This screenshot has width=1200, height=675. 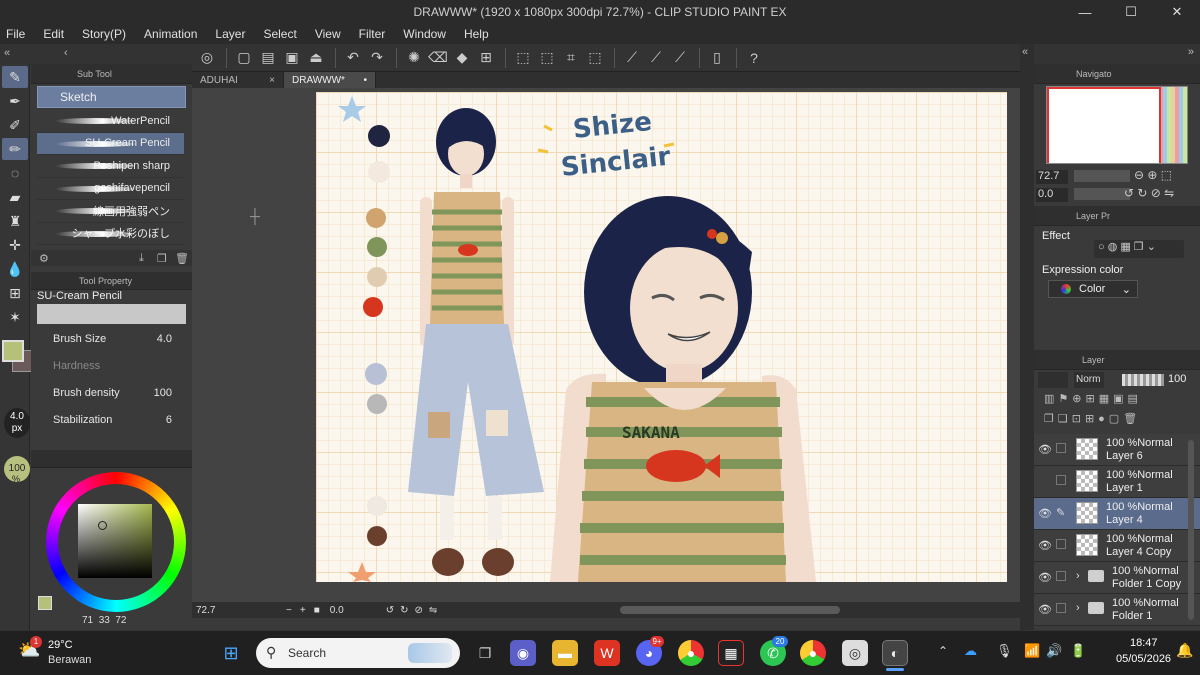 I want to click on onedrive-icon: ☁, so click(x=970, y=651).